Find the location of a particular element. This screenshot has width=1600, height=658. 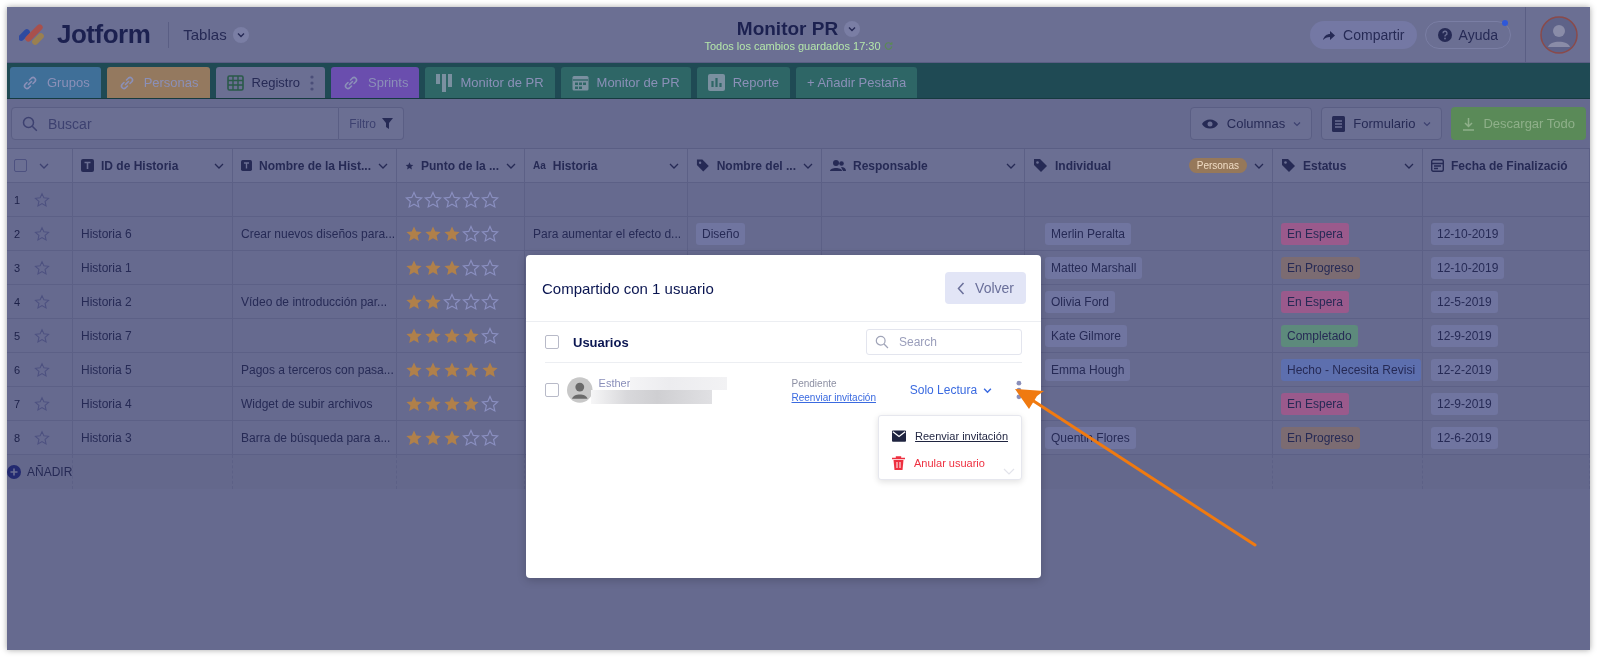

eye-icon is located at coordinates (1209, 123).